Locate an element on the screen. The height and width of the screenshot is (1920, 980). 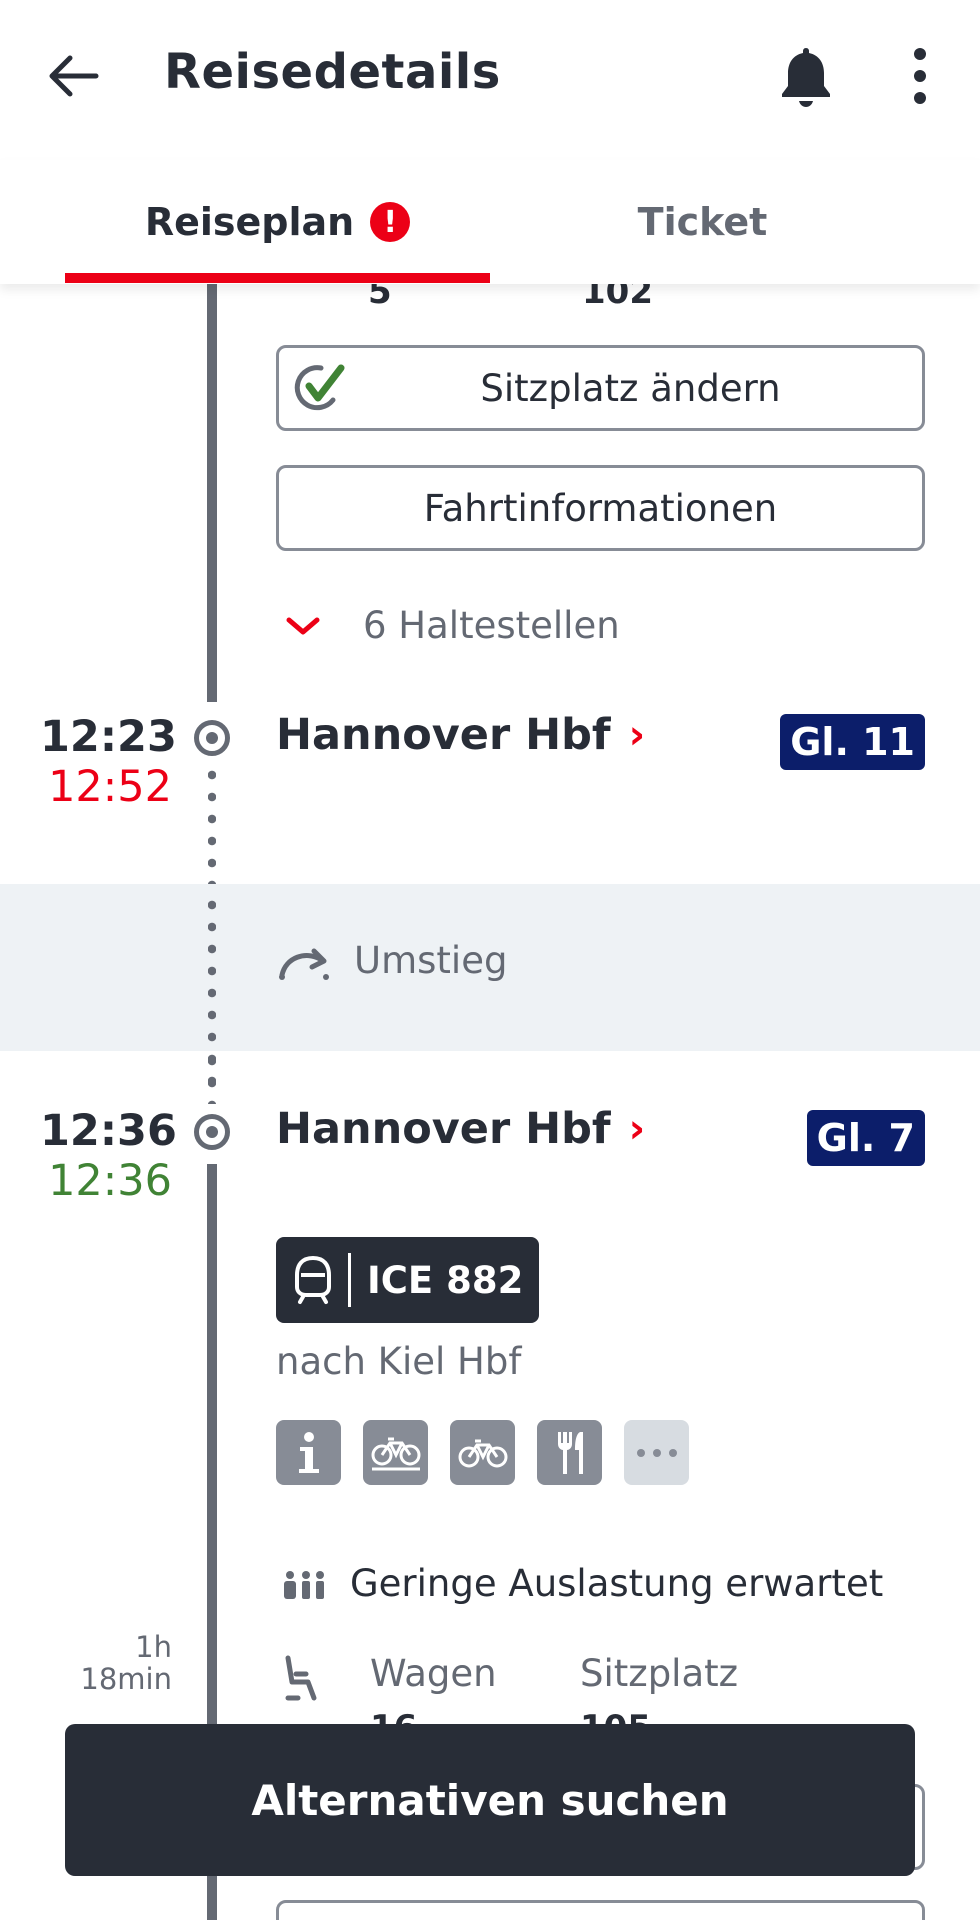
more-options-button is located at coordinates (920, 76).